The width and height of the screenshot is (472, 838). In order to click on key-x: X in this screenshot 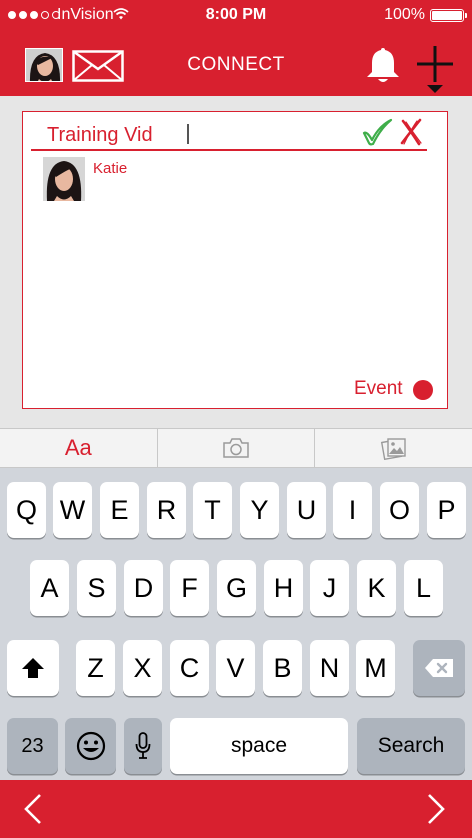, I will do `click(142, 668)`.